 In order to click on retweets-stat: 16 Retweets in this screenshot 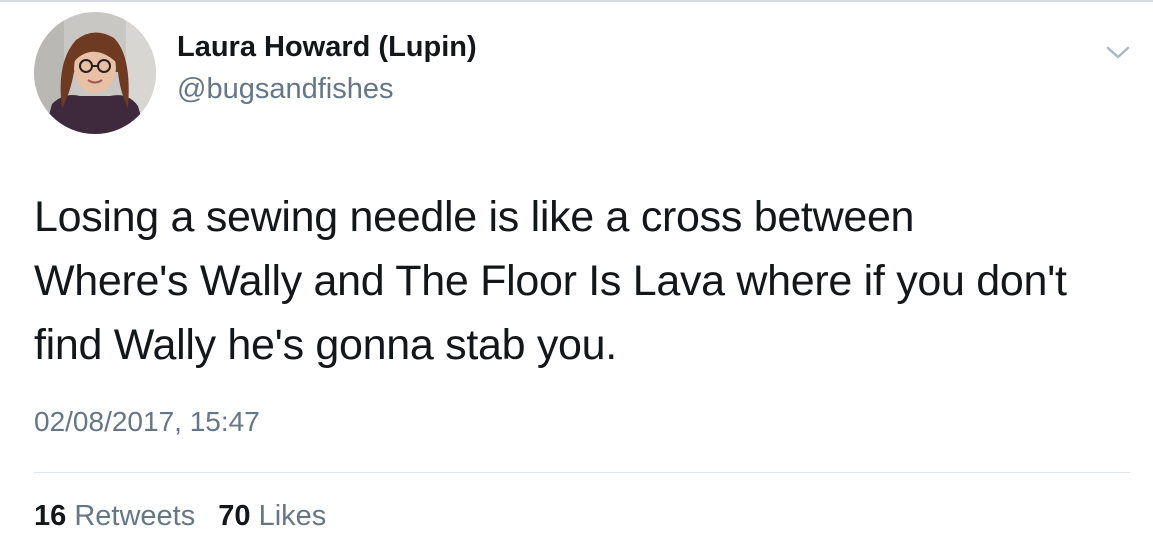, I will do `click(114, 516)`.